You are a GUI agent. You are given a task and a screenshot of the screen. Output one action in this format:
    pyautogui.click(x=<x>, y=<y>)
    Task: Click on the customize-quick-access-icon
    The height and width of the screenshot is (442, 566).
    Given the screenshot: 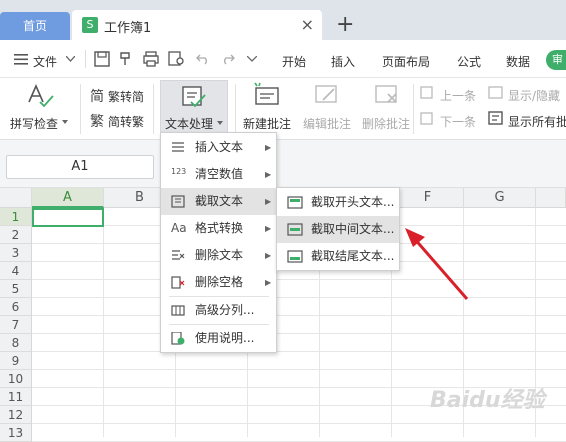 What is the action you would take?
    pyautogui.click(x=252, y=59)
    